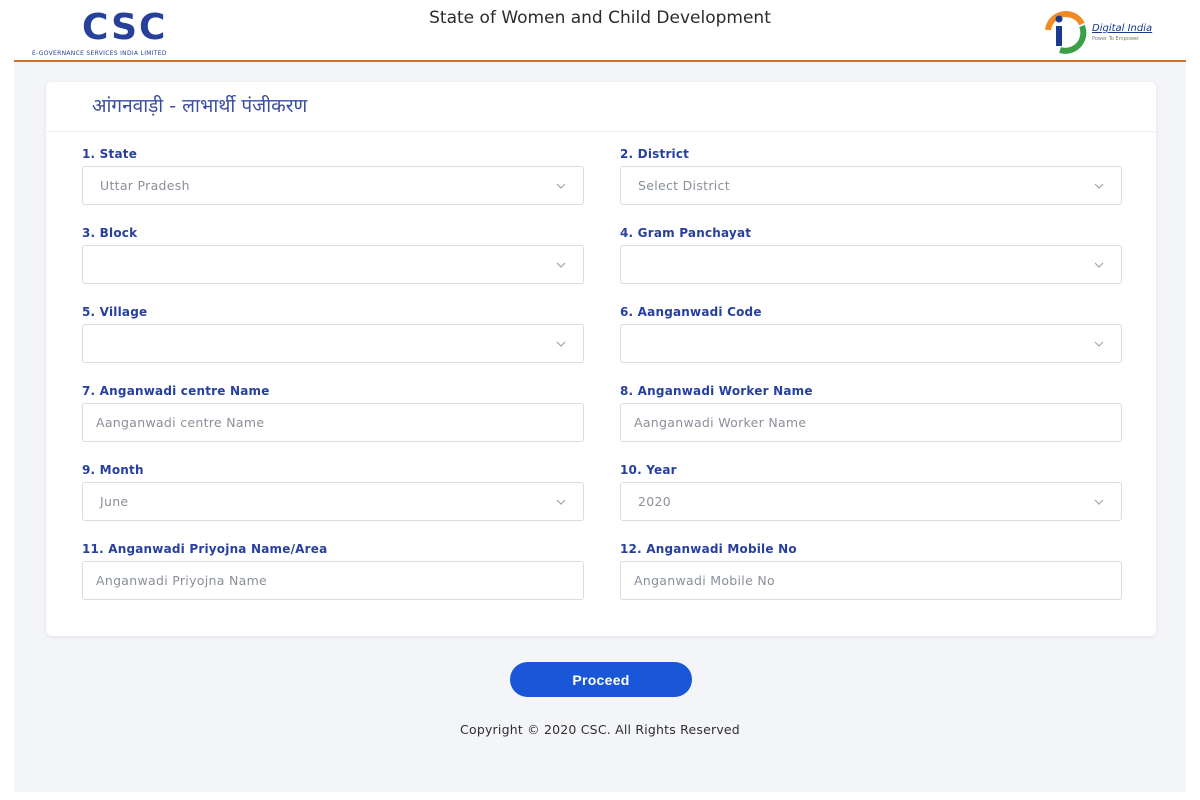 Image resolution: width=1200 pixels, height=800 pixels. Describe the element at coordinates (871, 580) in the screenshot. I see `mobile-no-input: Anganwadi Mobile No` at that location.